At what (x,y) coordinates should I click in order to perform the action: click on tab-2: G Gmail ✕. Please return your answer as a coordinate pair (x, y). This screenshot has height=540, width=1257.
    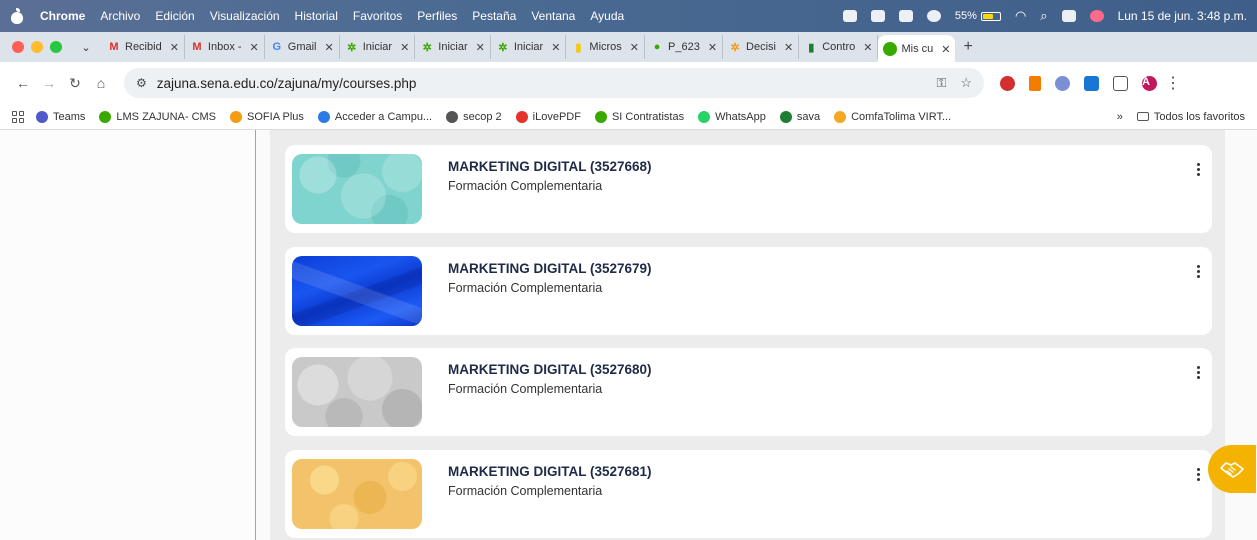
    Looking at the image, I should click on (302, 47).